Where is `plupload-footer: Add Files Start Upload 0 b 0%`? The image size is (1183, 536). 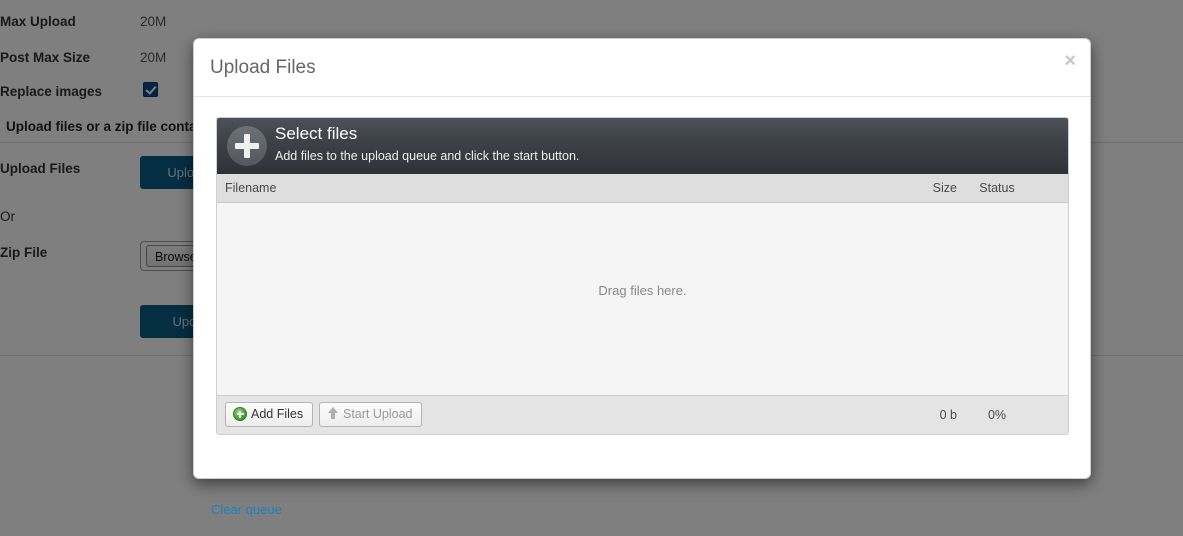 plupload-footer: Add Files Start Upload 0 b 0% is located at coordinates (642, 414).